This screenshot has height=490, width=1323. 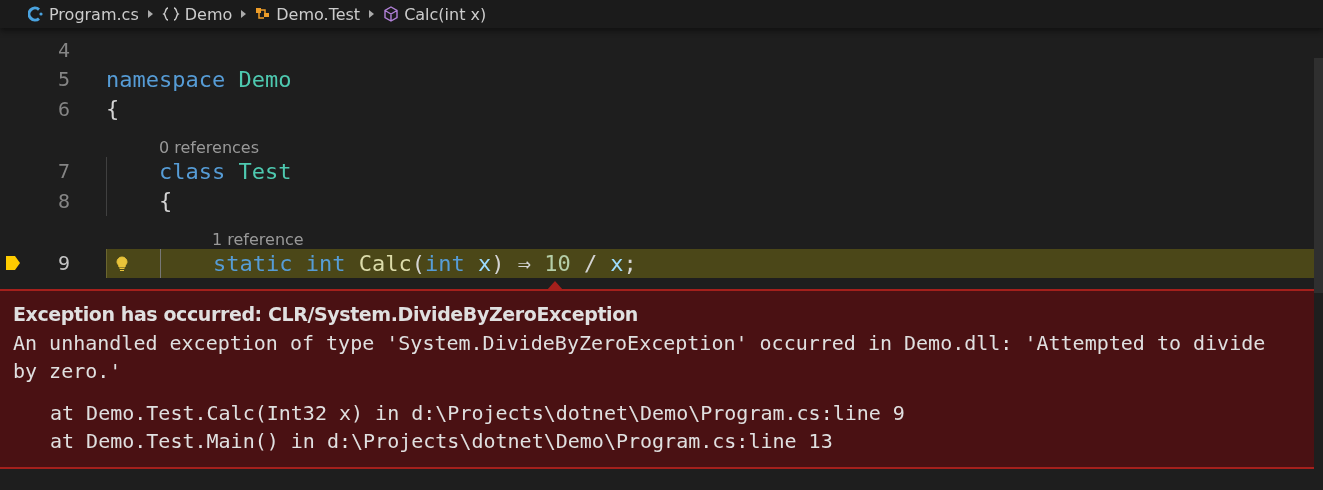 What do you see at coordinates (675, 413) in the screenshot?
I see `stack-frame: at Demo.Test.Calc(Int32 x) in d:\Projects\dotnet\Demo\Program.cs:line 9` at bounding box center [675, 413].